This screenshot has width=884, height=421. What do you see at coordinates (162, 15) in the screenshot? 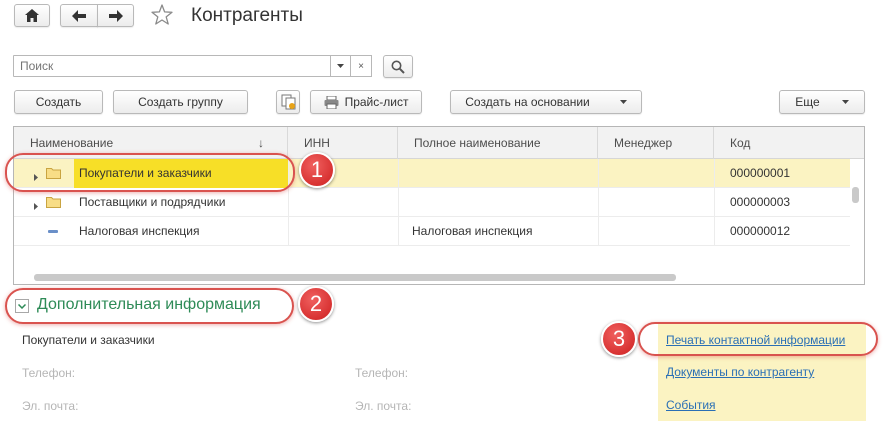
I see `favorite-star-icon` at bounding box center [162, 15].